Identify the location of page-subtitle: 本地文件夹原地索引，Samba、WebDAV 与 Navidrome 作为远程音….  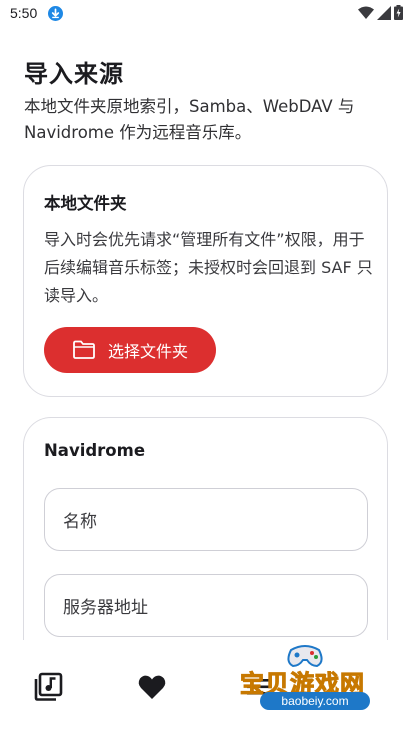
(189, 119).